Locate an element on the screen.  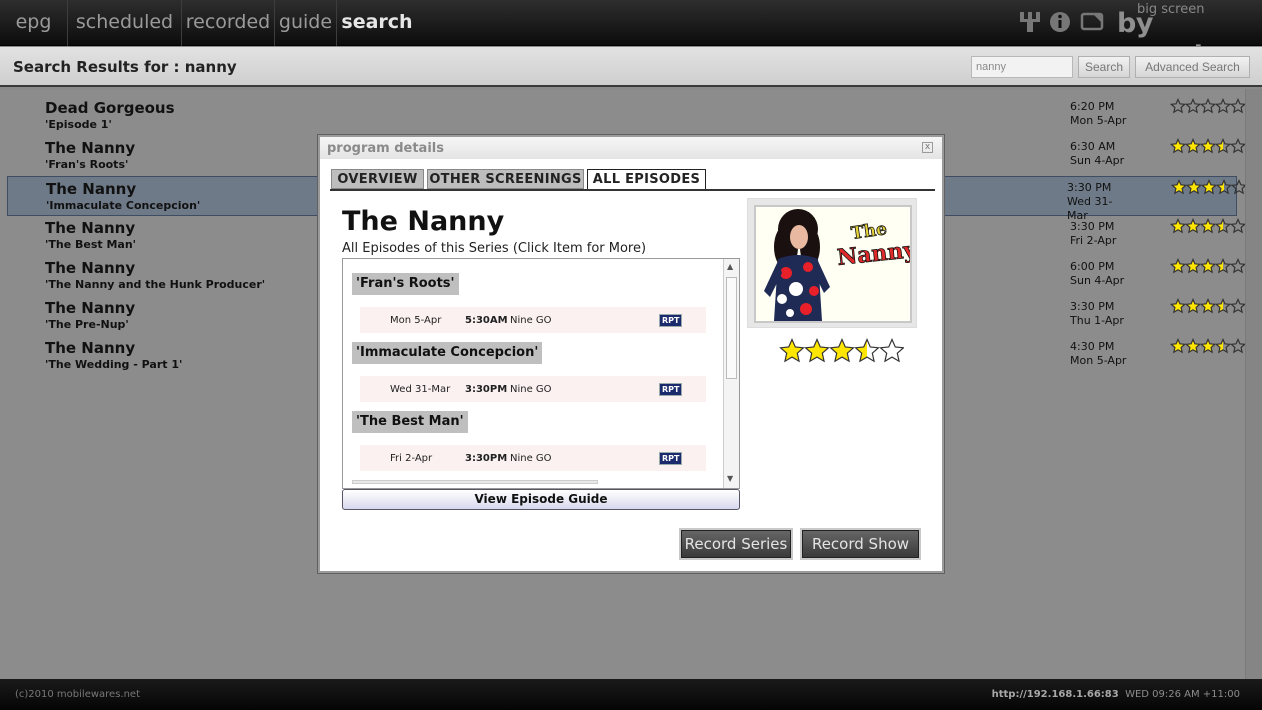
horizontal-scrollbar is located at coordinates (475, 482).